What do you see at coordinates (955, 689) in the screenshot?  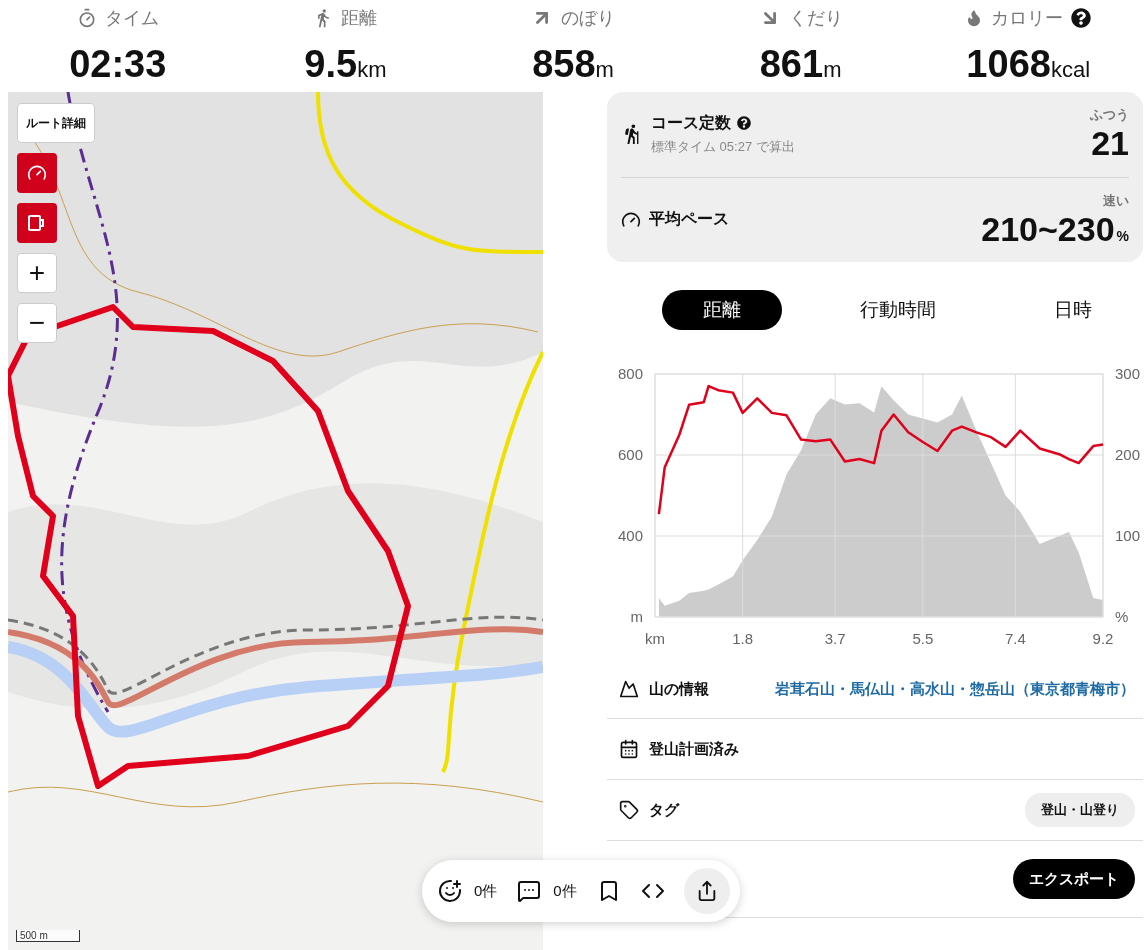 I see `mountain-link: 岩茸石山・馬仏山・高水山・惣岳山（東京都青梅市）` at bounding box center [955, 689].